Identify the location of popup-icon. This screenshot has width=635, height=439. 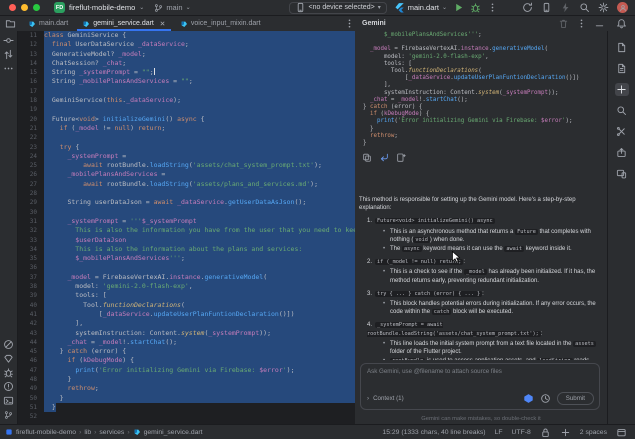
(621, 432).